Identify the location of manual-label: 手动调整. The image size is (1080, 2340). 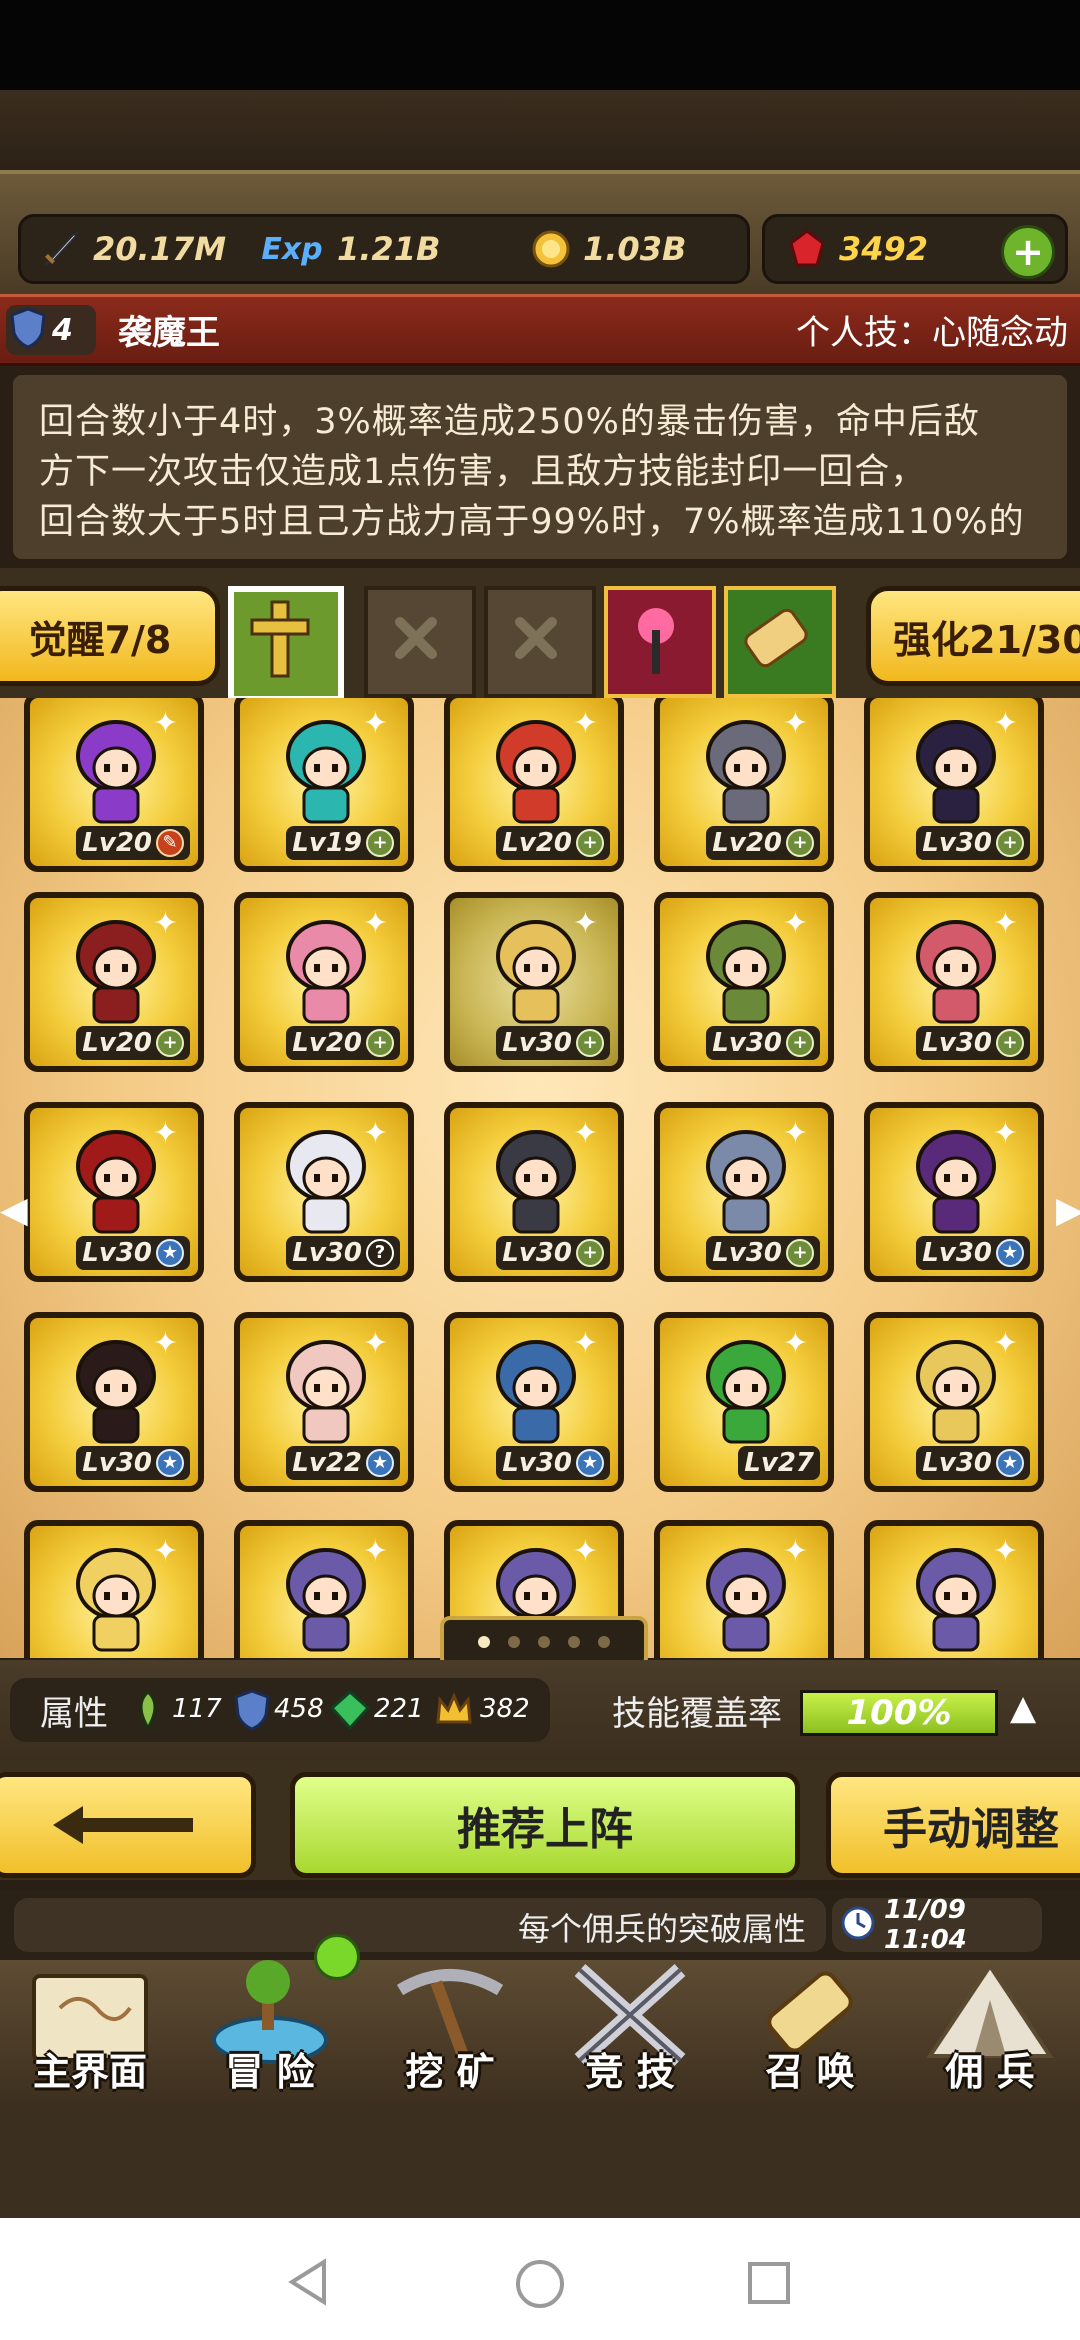
(971, 1829).